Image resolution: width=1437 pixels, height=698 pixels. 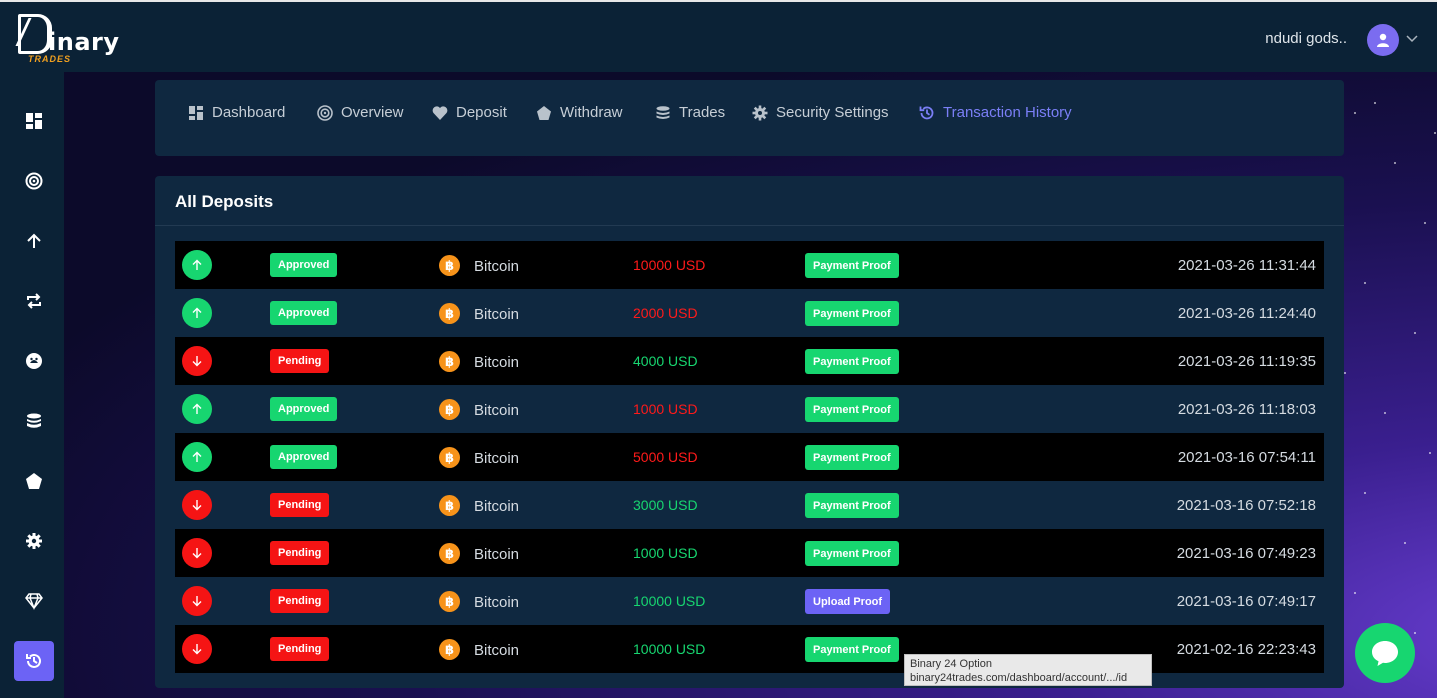 What do you see at coordinates (34, 661) in the screenshot?
I see `sidebar-item-history` at bounding box center [34, 661].